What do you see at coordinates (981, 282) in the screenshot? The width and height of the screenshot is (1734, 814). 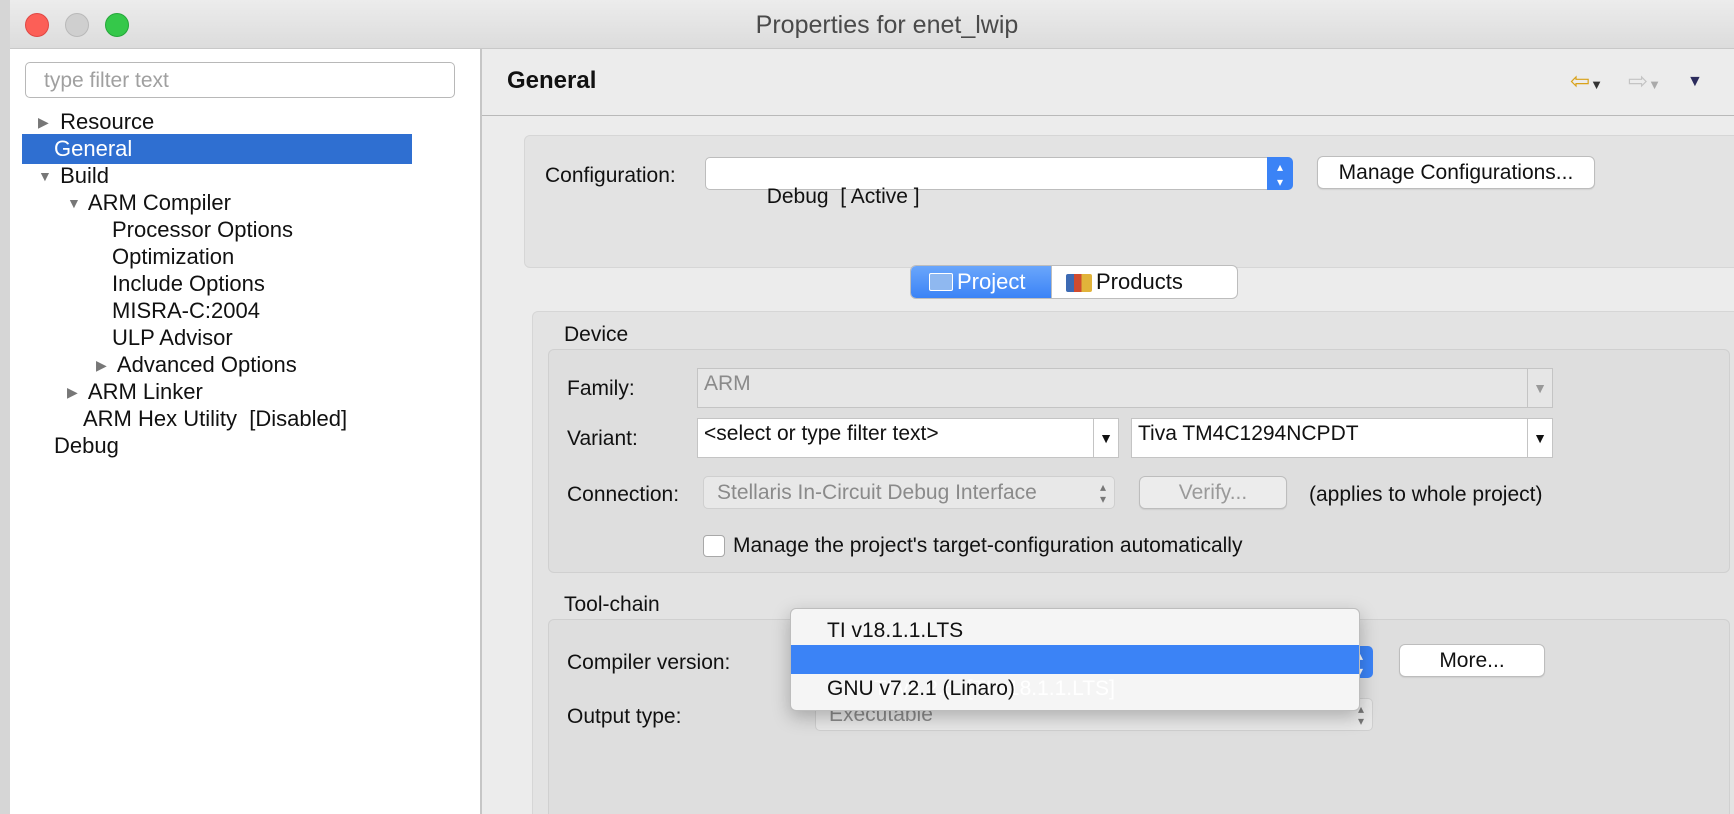 I see `tab-project: Project` at bounding box center [981, 282].